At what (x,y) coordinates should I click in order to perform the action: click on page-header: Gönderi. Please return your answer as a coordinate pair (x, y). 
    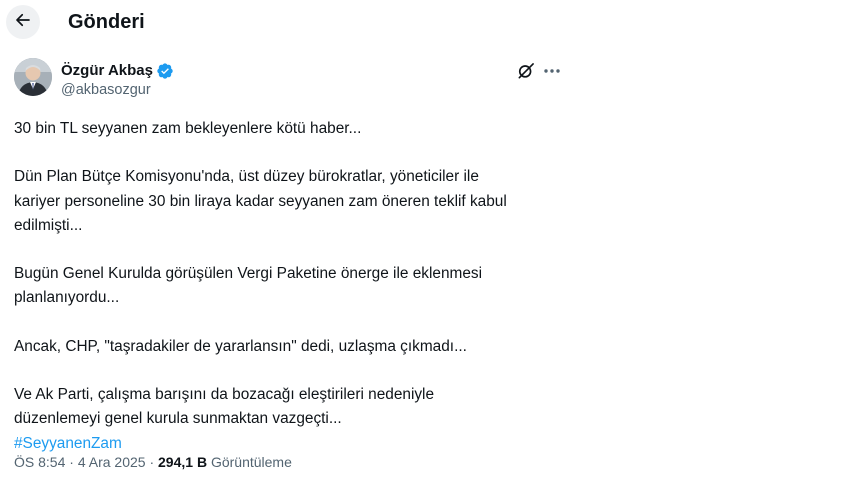
    Looking at the image, I should click on (287, 23).